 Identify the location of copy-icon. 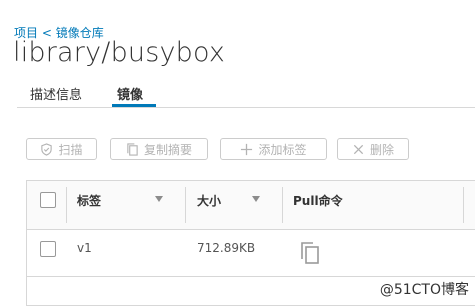
(132, 149).